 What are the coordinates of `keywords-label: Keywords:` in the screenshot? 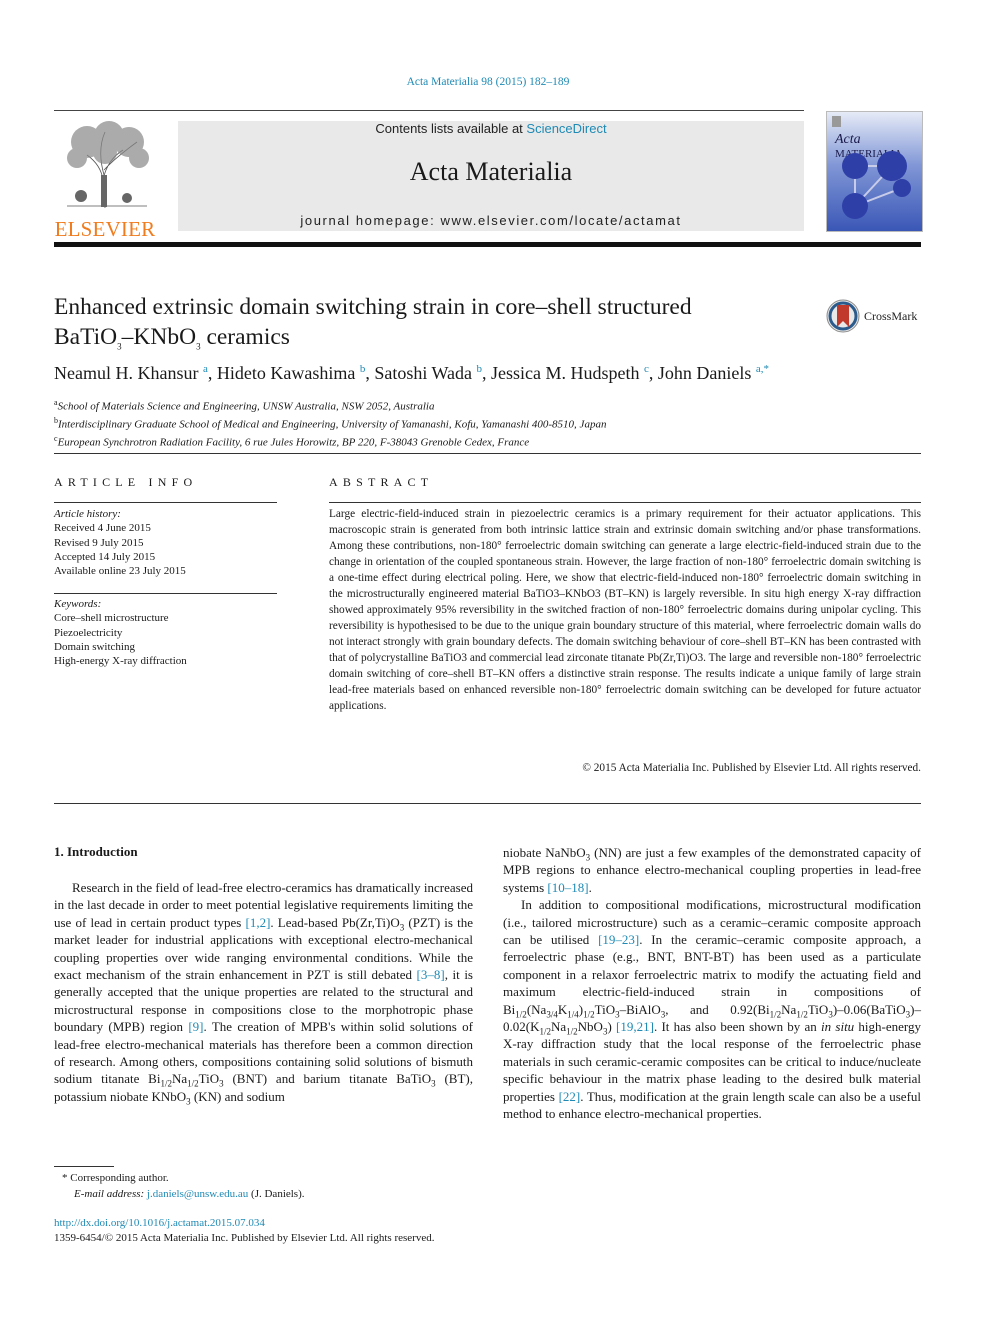 It's located at (78, 604).